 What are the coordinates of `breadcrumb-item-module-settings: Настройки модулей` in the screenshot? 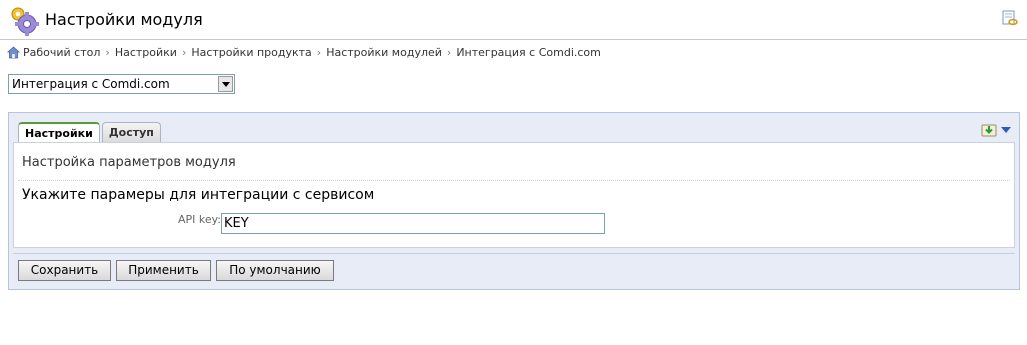 It's located at (384, 52).